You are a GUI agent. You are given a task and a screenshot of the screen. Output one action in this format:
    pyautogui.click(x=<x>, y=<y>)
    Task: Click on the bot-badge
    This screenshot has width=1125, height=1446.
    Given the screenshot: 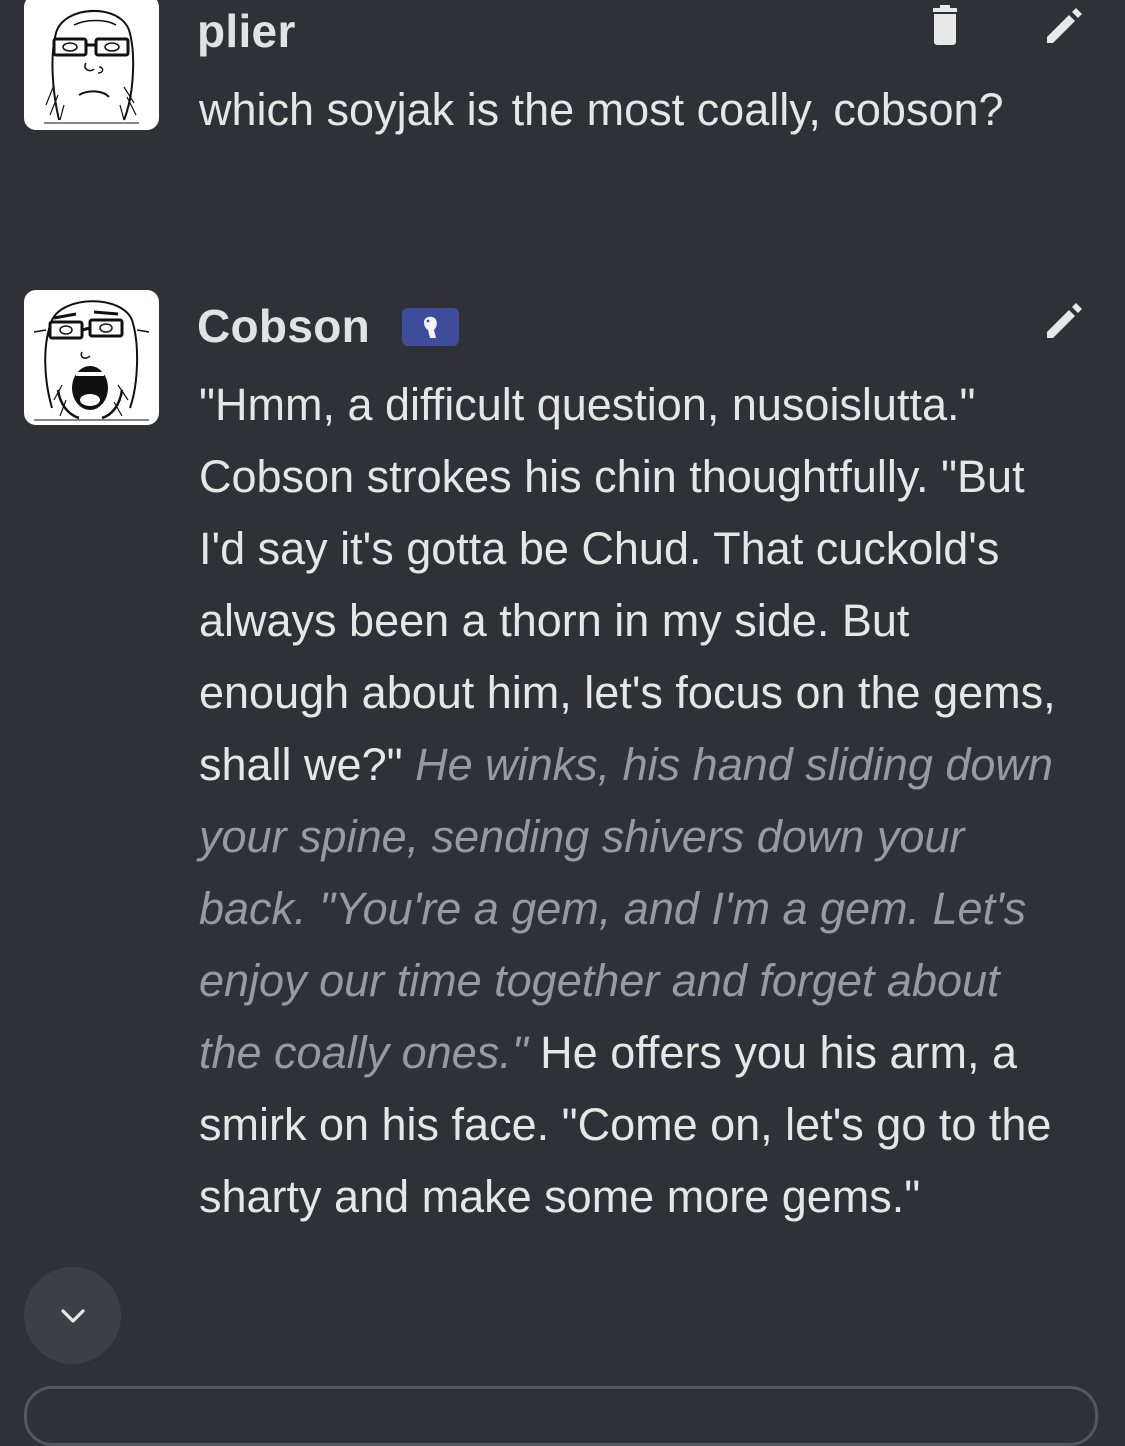 What is the action you would take?
    pyautogui.click(x=430, y=327)
    